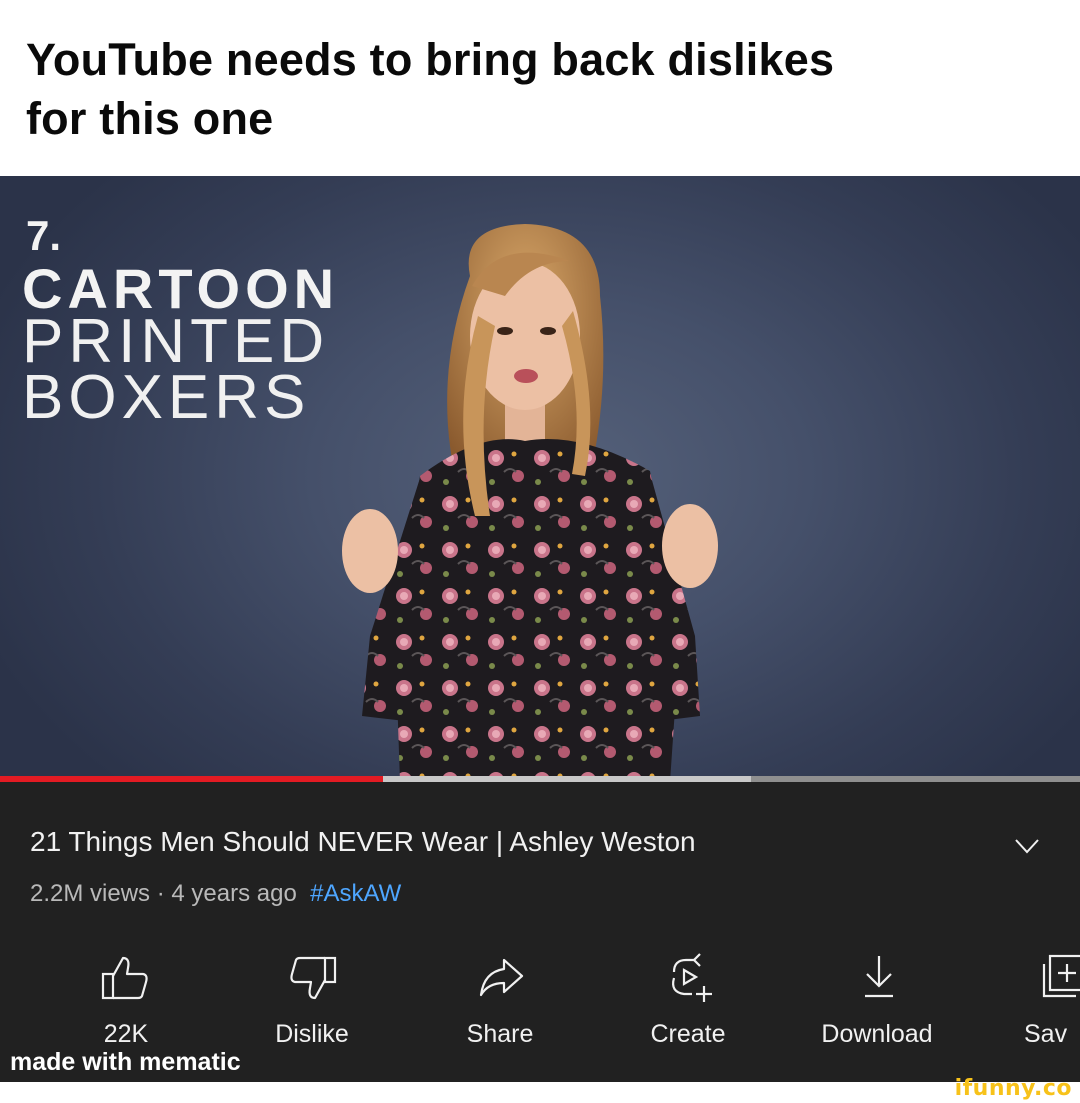  What do you see at coordinates (540, 1089) in the screenshot?
I see `bottom-strip: ifunny.co` at bounding box center [540, 1089].